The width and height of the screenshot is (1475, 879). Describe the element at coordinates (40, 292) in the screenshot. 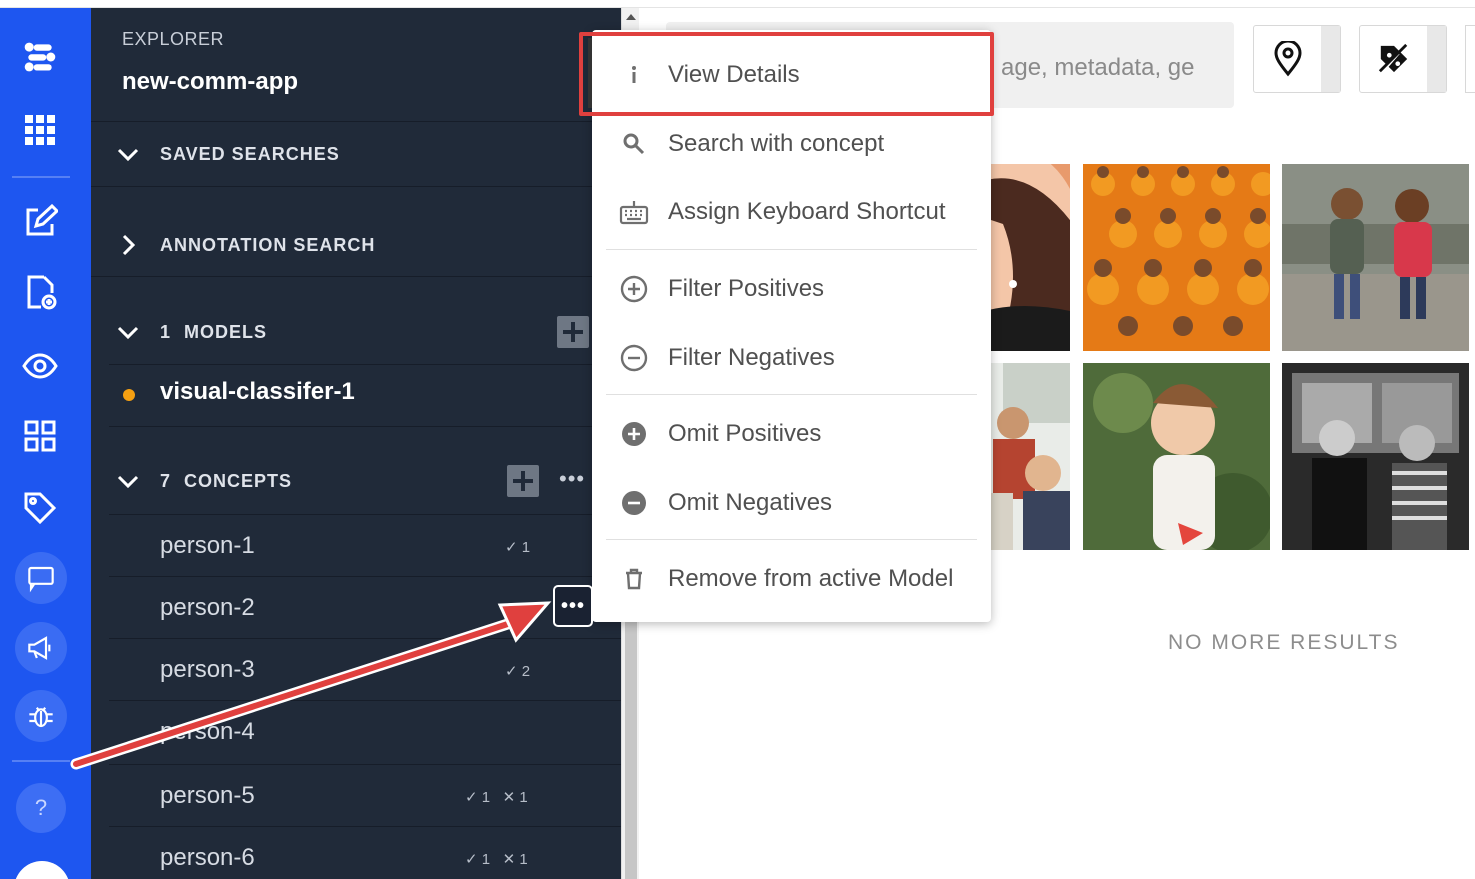

I see `add-file-icon` at that location.